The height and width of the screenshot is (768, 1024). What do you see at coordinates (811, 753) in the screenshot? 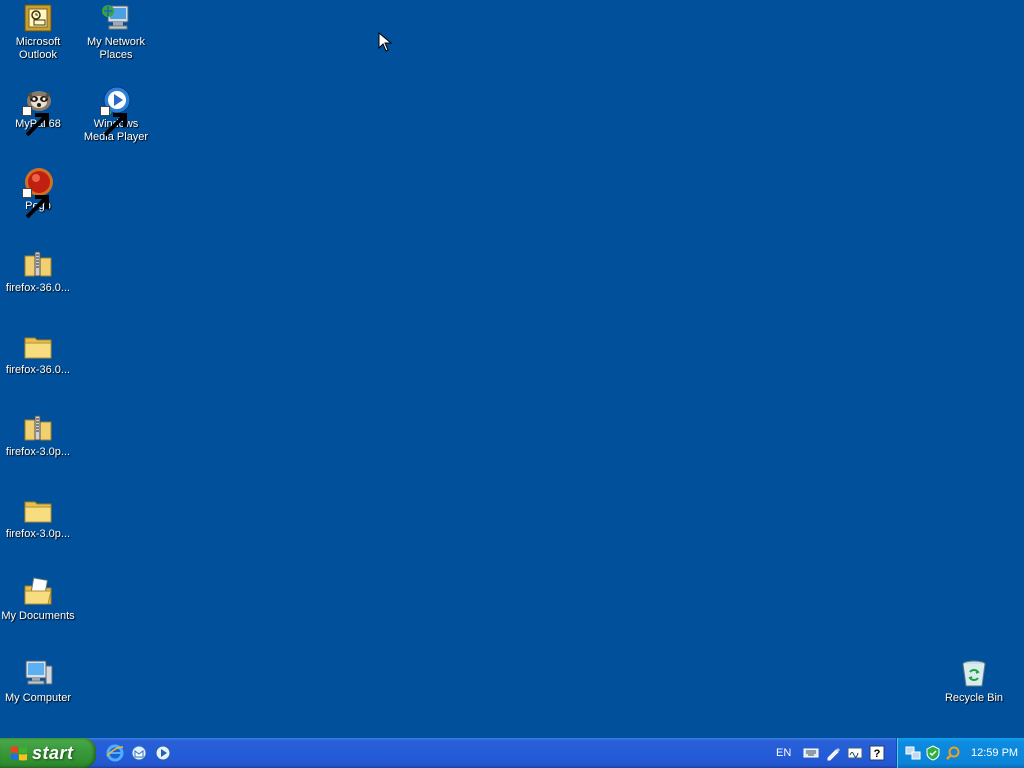
I see `keyboard-icon` at bounding box center [811, 753].